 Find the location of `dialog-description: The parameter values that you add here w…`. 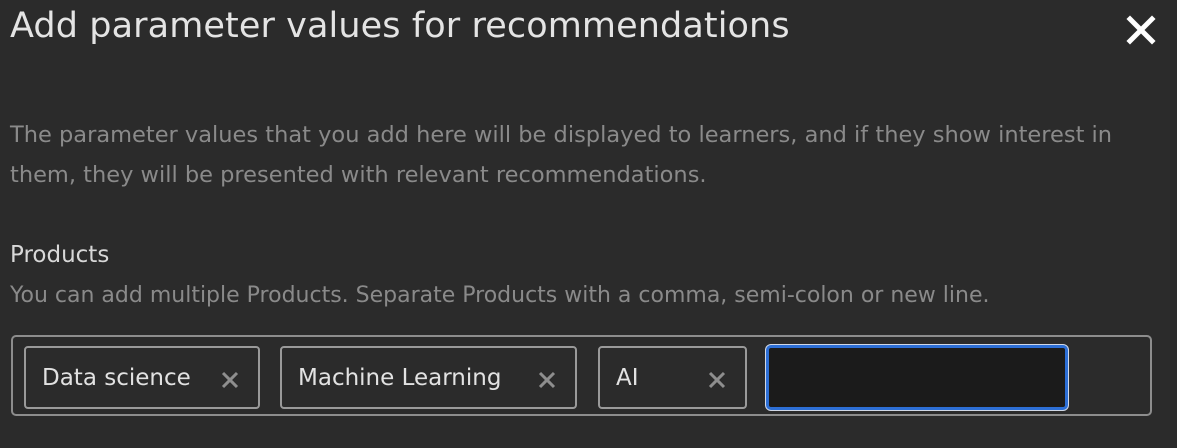

dialog-description: The parameter values that you add here w… is located at coordinates (561, 155).